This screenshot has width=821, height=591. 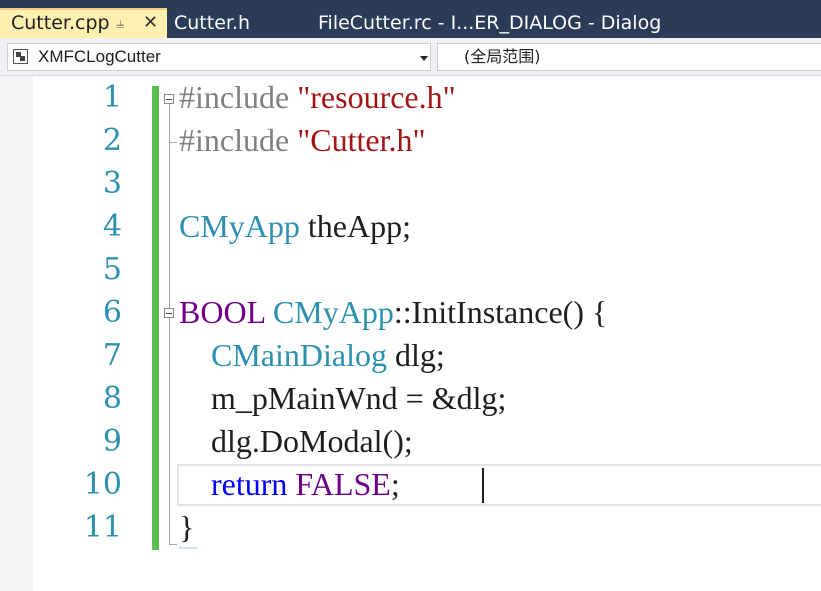 What do you see at coordinates (502, 56) in the screenshot?
I see `scope-dropdown-value: (全局范围)` at bounding box center [502, 56].